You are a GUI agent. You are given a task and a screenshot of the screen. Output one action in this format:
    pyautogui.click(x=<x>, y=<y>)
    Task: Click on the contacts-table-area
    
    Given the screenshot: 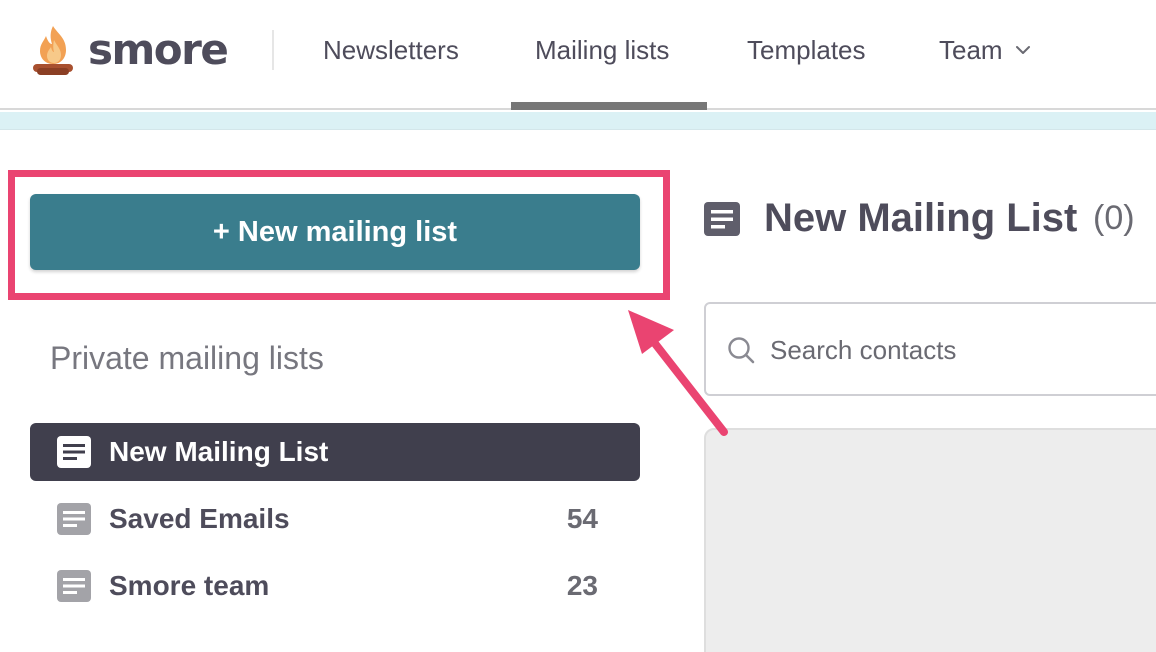 What is the action you would take?
    pyautogui.click(x=930, y=540)
    